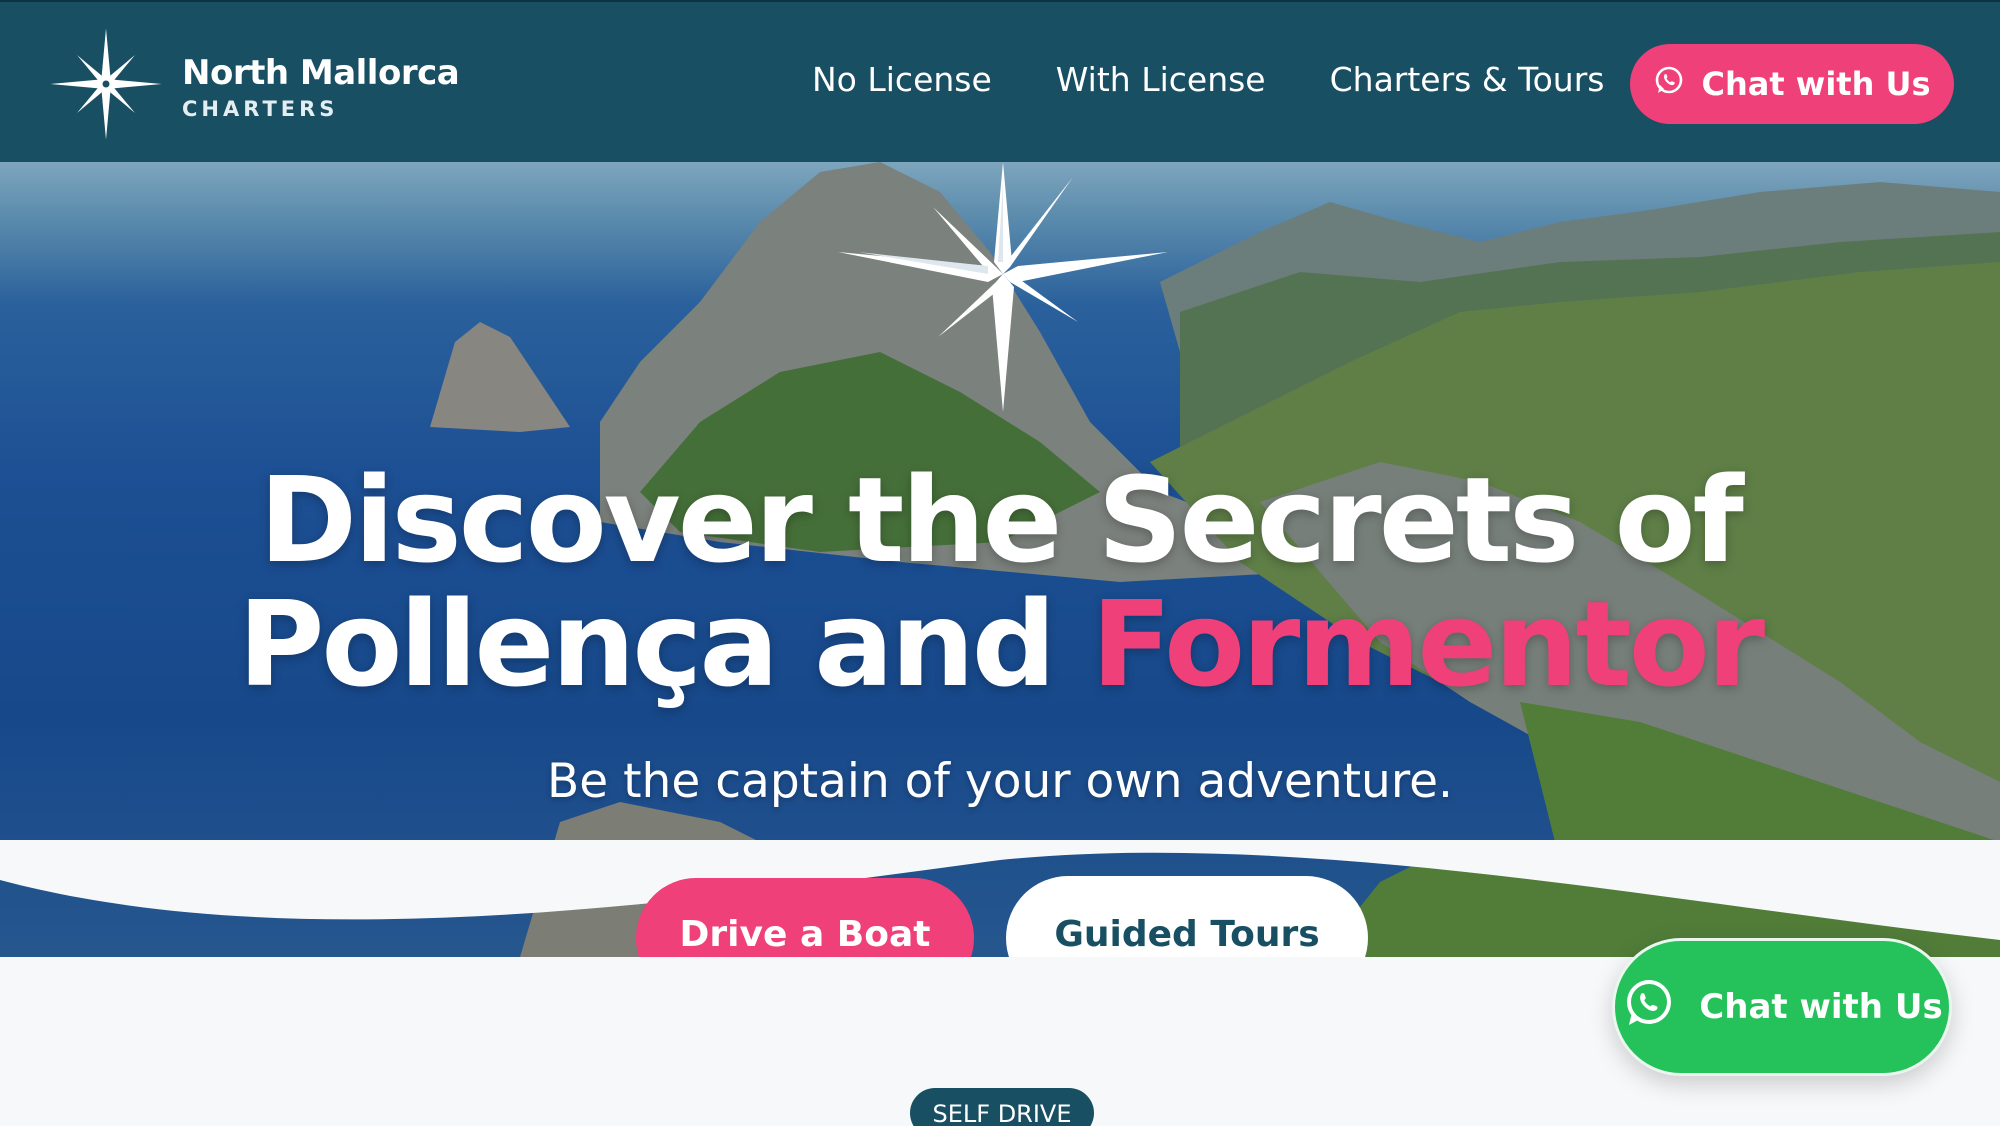  Describe the element at coordinates (321, 72) in the screenshot. I see `brand-title: North Mallorca` at that location.